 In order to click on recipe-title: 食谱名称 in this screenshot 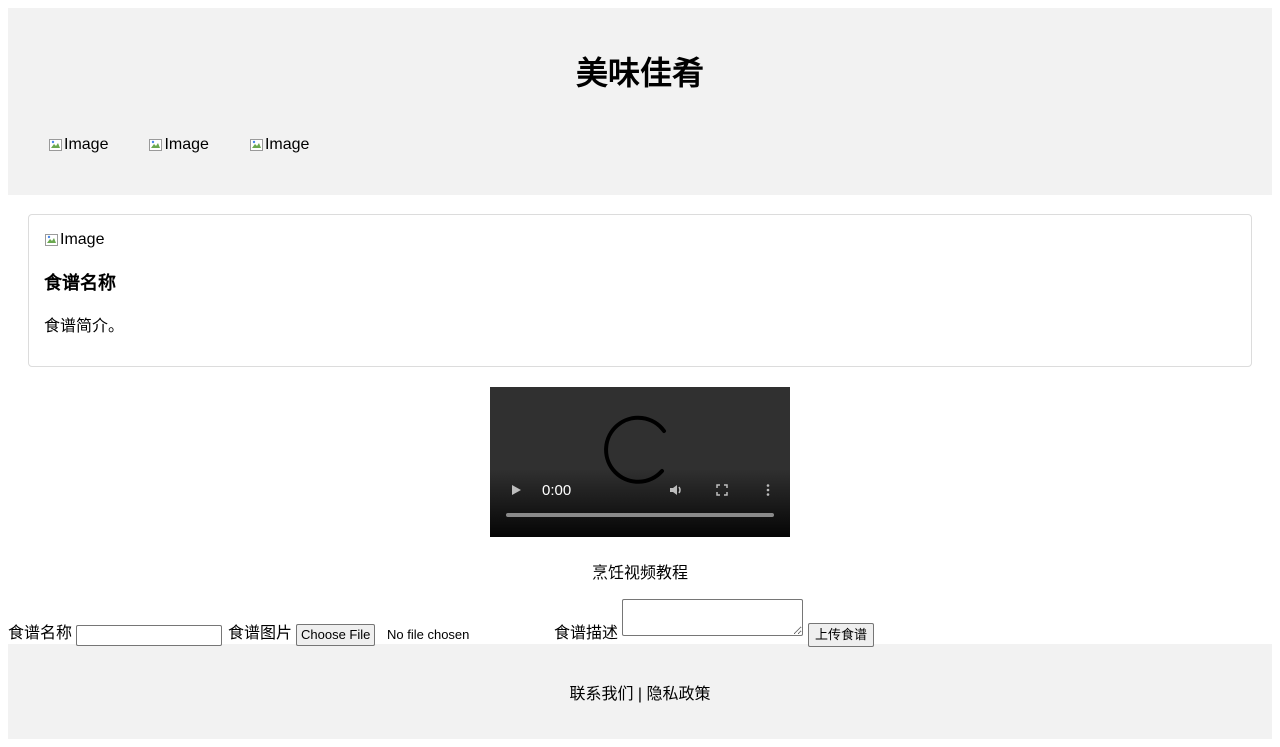, I will do `click(80, 283)`.